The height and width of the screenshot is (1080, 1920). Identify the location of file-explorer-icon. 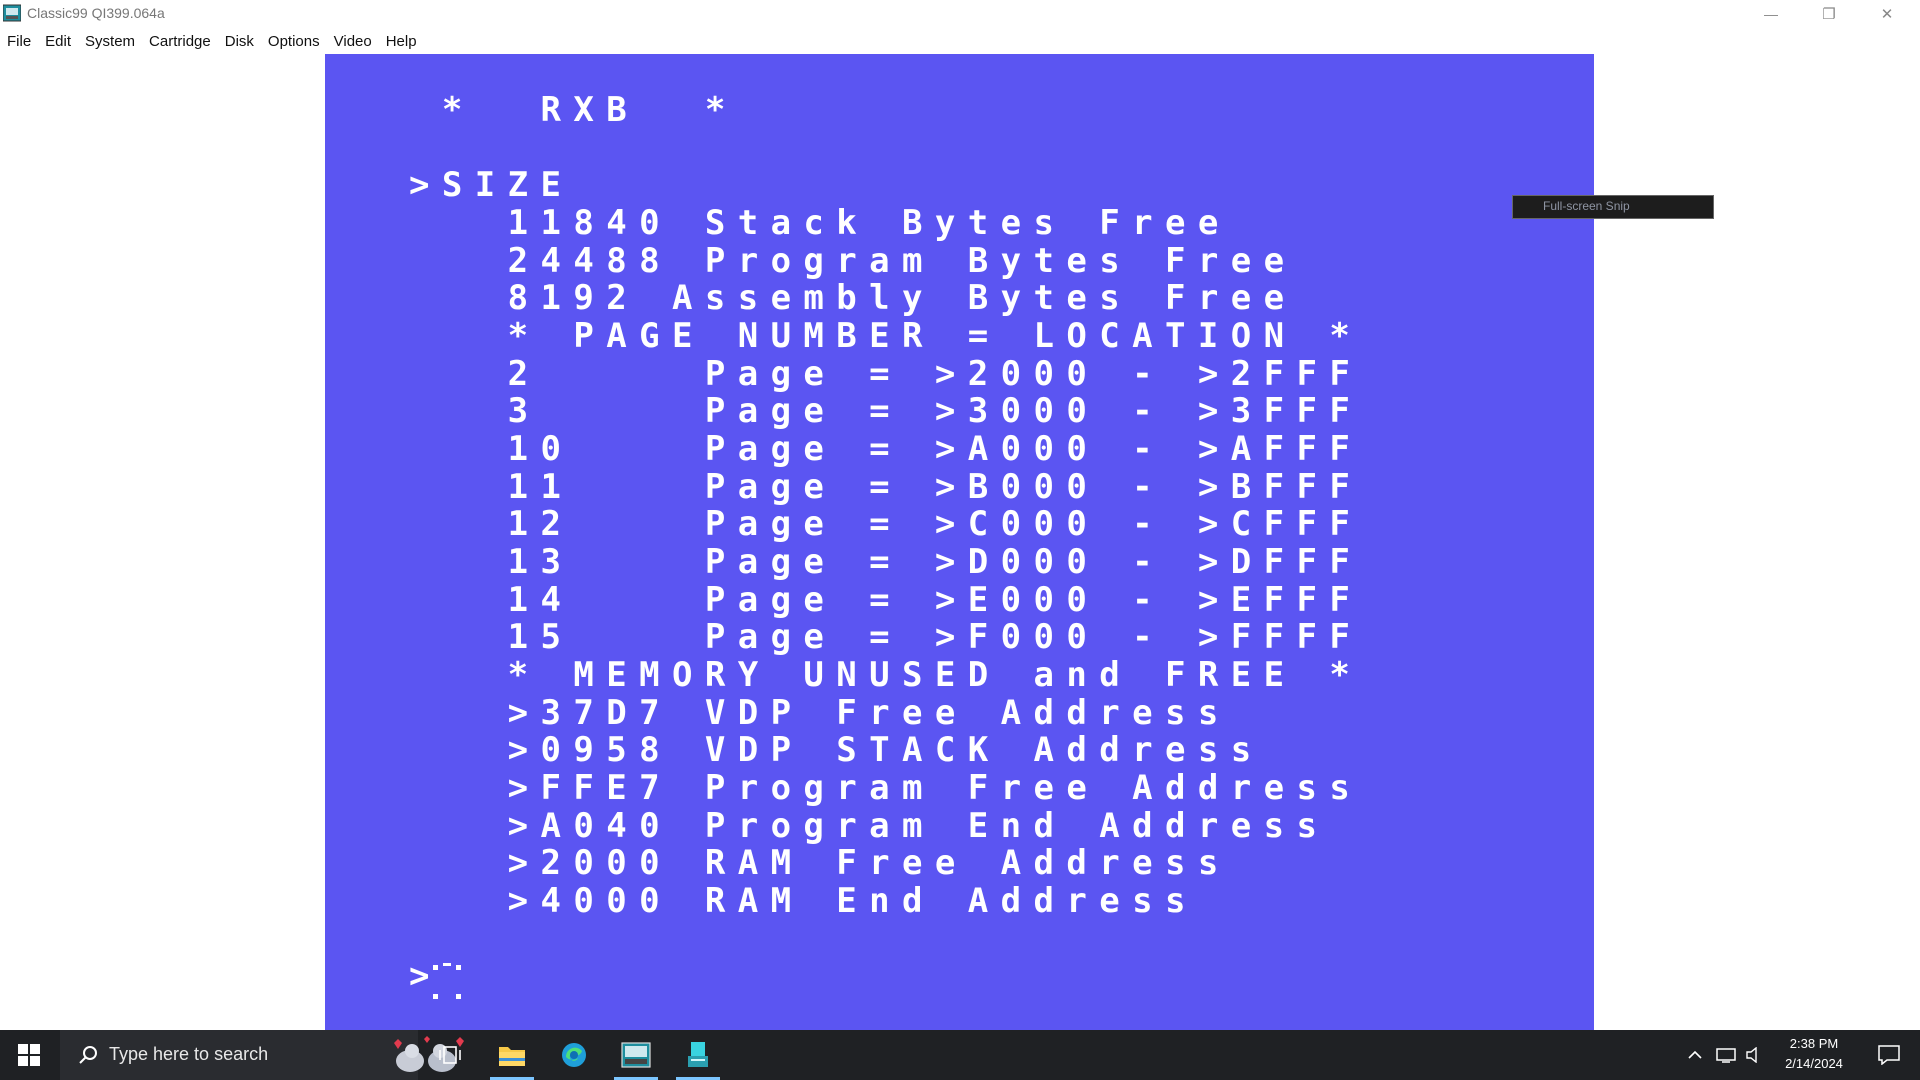
(512, 1056).